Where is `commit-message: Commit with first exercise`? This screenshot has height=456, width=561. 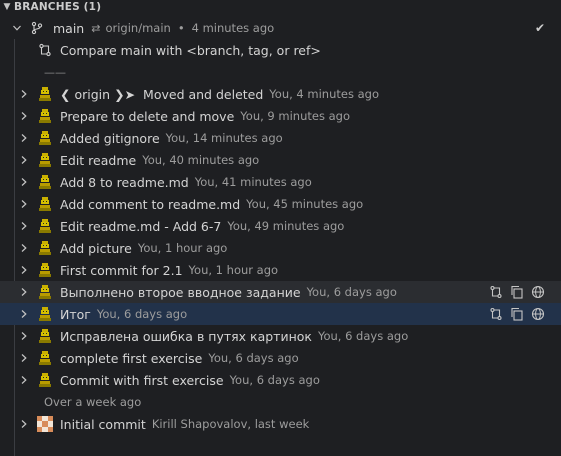
commit-message: Commit with first exercise is located at coordinates (142, 380).